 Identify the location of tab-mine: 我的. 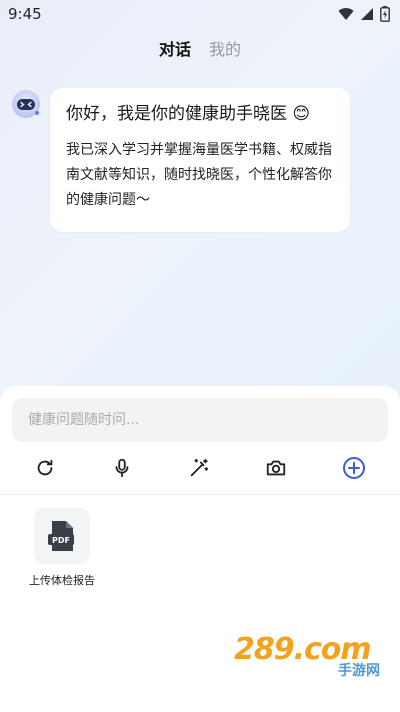
(225, 48).